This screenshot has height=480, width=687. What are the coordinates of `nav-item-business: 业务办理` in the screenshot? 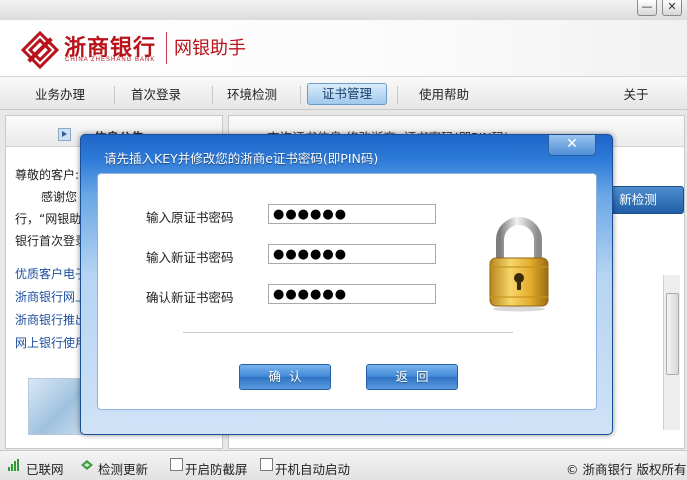 It's located at (60, 95).